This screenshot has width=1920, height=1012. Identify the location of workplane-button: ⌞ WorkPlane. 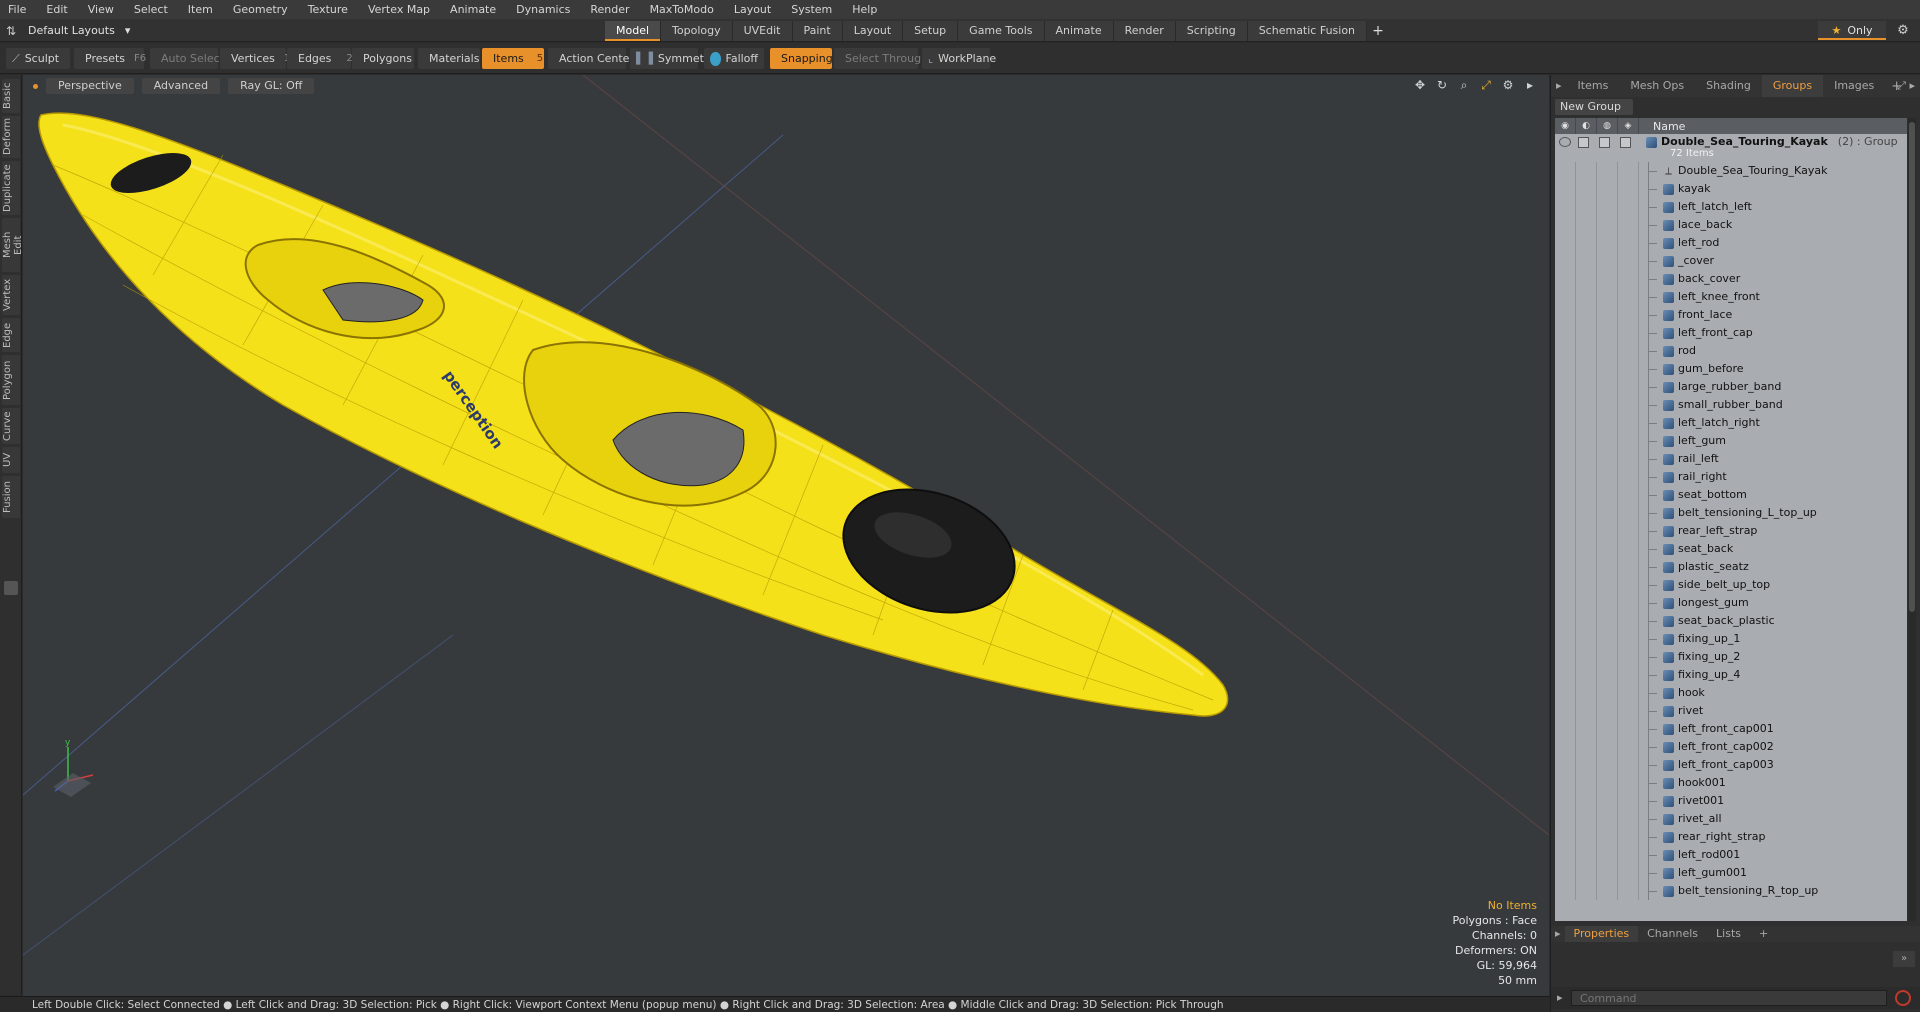
(959, 58).